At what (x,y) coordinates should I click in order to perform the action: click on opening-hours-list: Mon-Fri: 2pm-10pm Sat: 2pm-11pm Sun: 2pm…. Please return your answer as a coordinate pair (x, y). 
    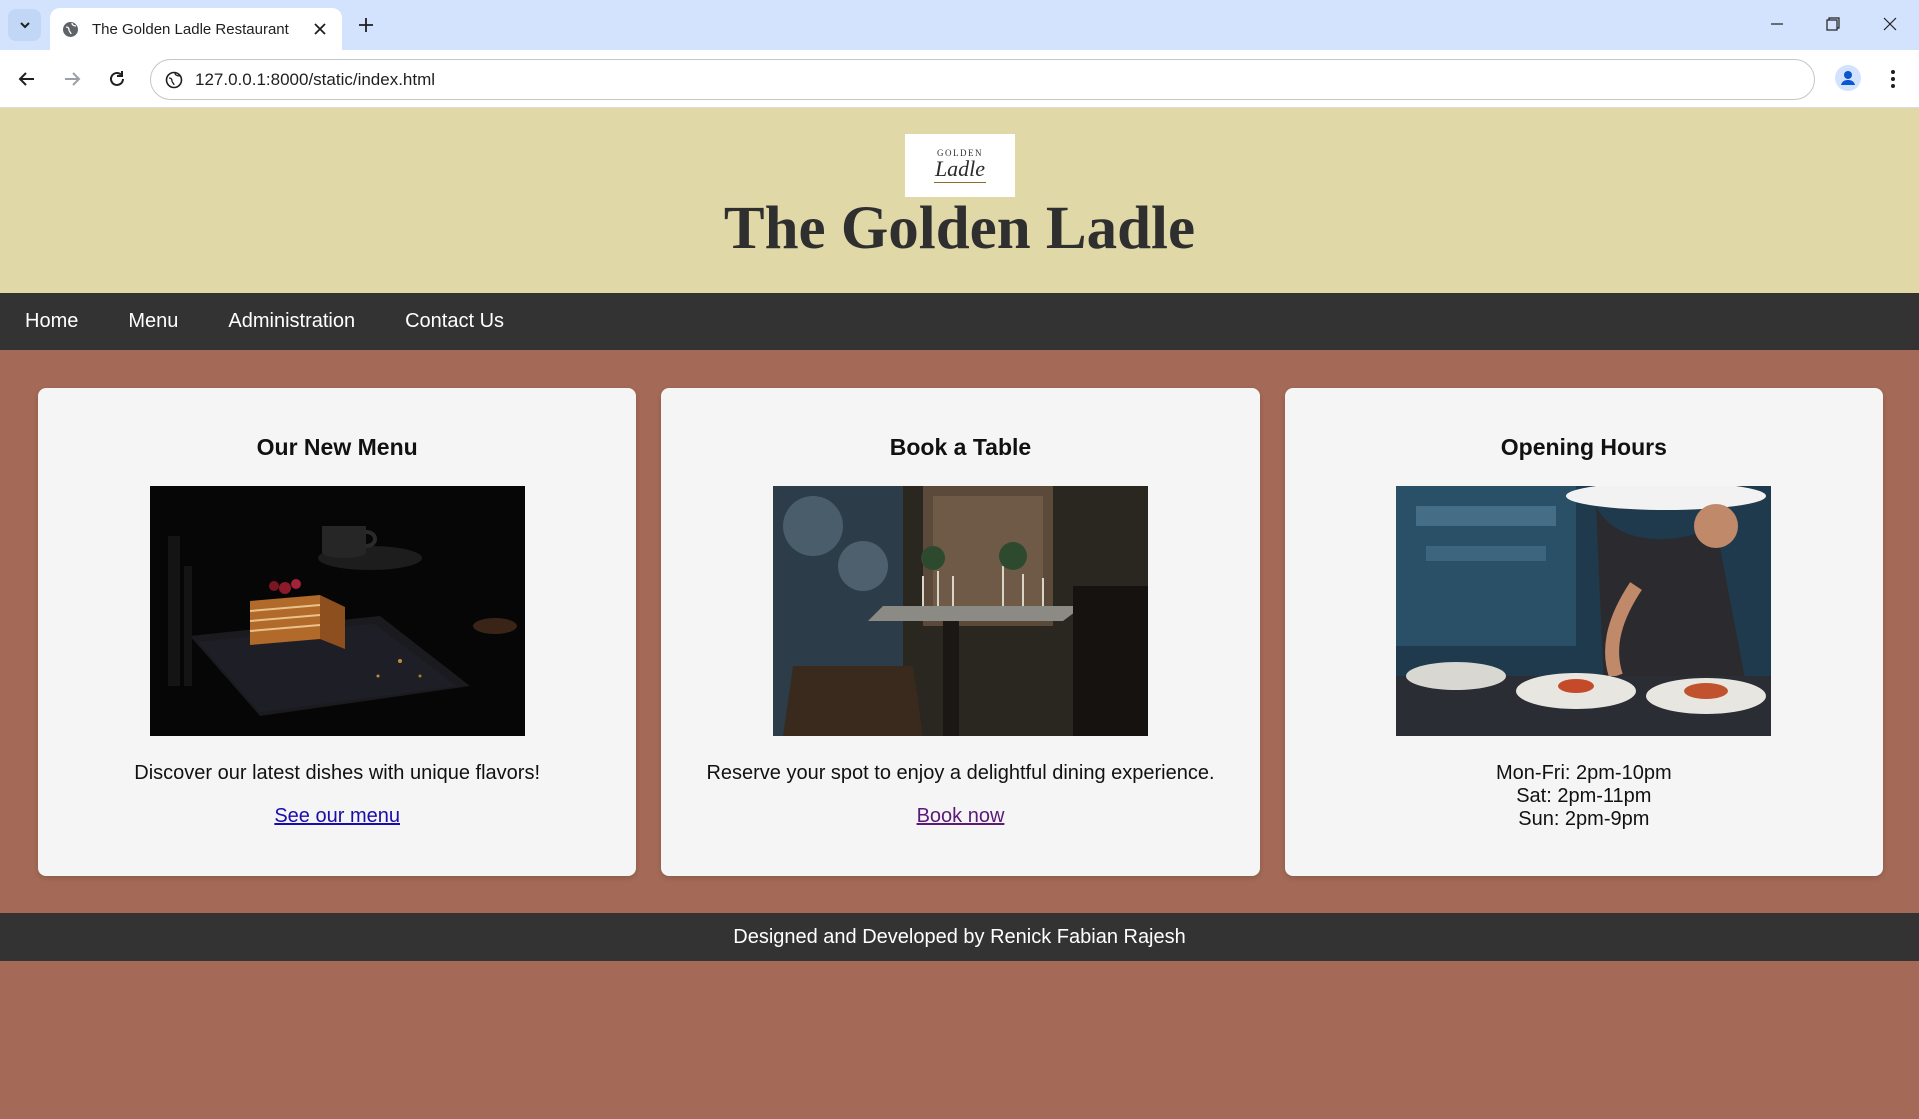
    Looking at the image, I should click on (1584, 796).